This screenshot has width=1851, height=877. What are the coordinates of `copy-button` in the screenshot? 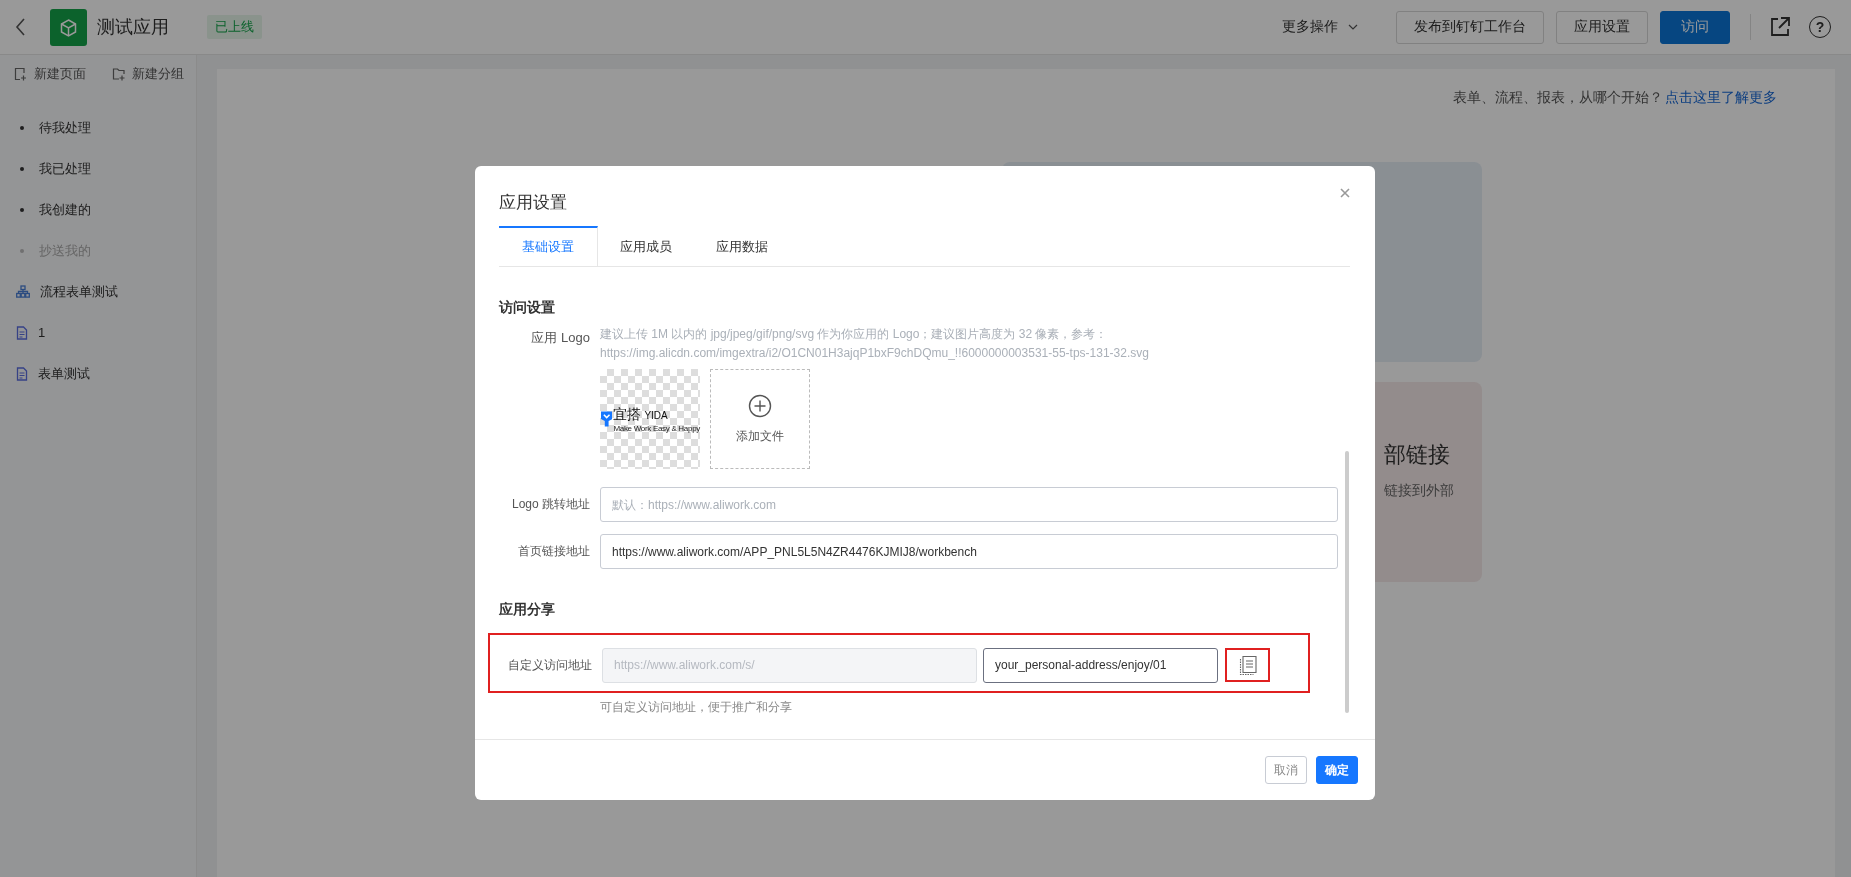 It's located at (1247, 665).